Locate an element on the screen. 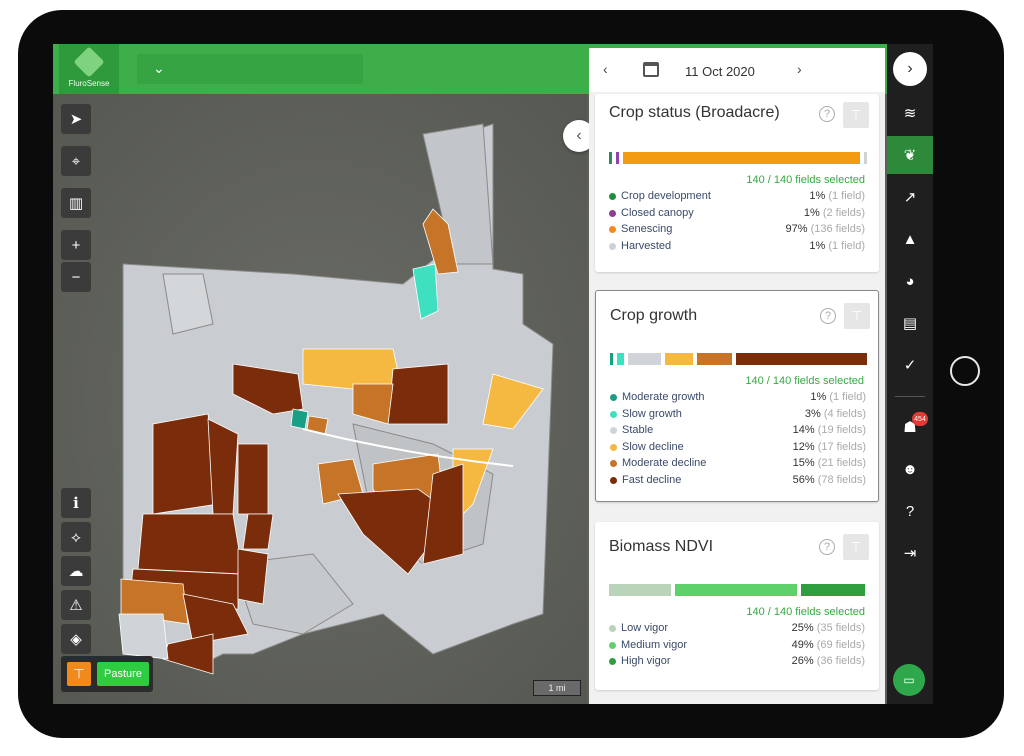  map-tools.3: + is located at coordinates (76, 245).